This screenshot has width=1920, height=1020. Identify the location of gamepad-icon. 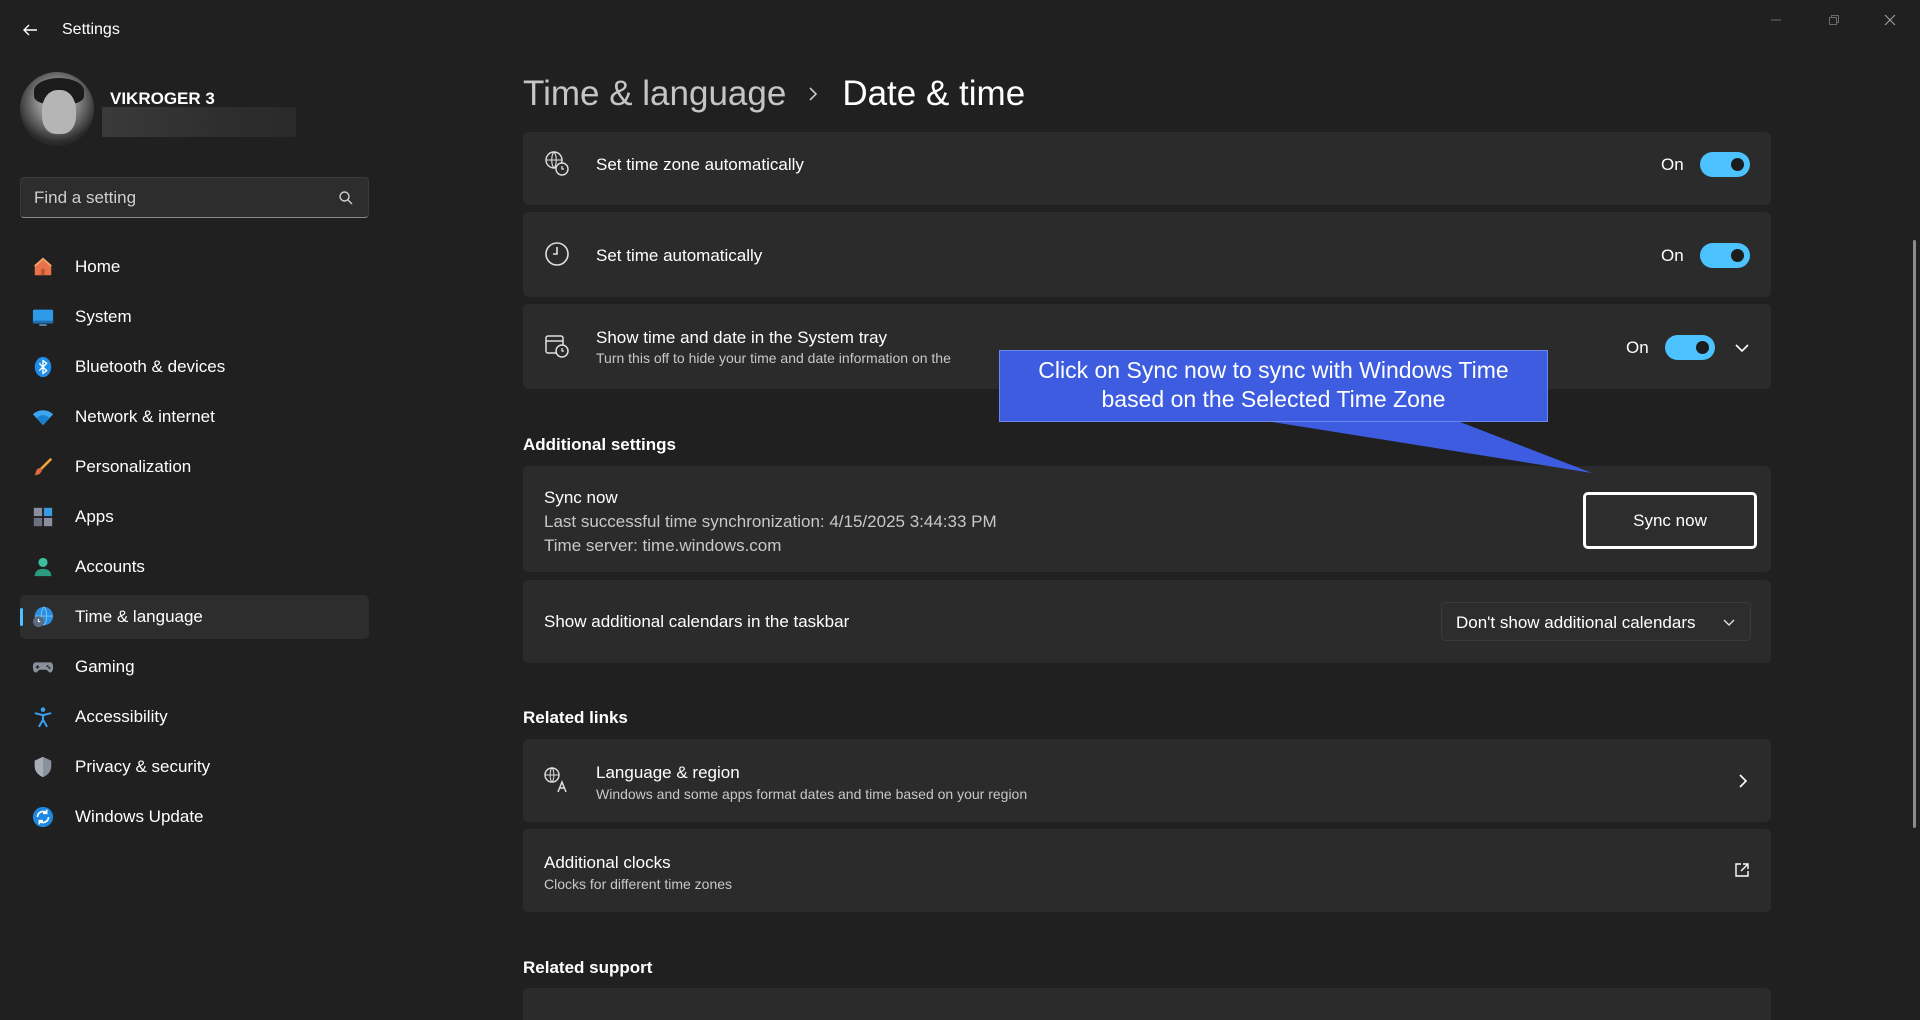
(43, 667).